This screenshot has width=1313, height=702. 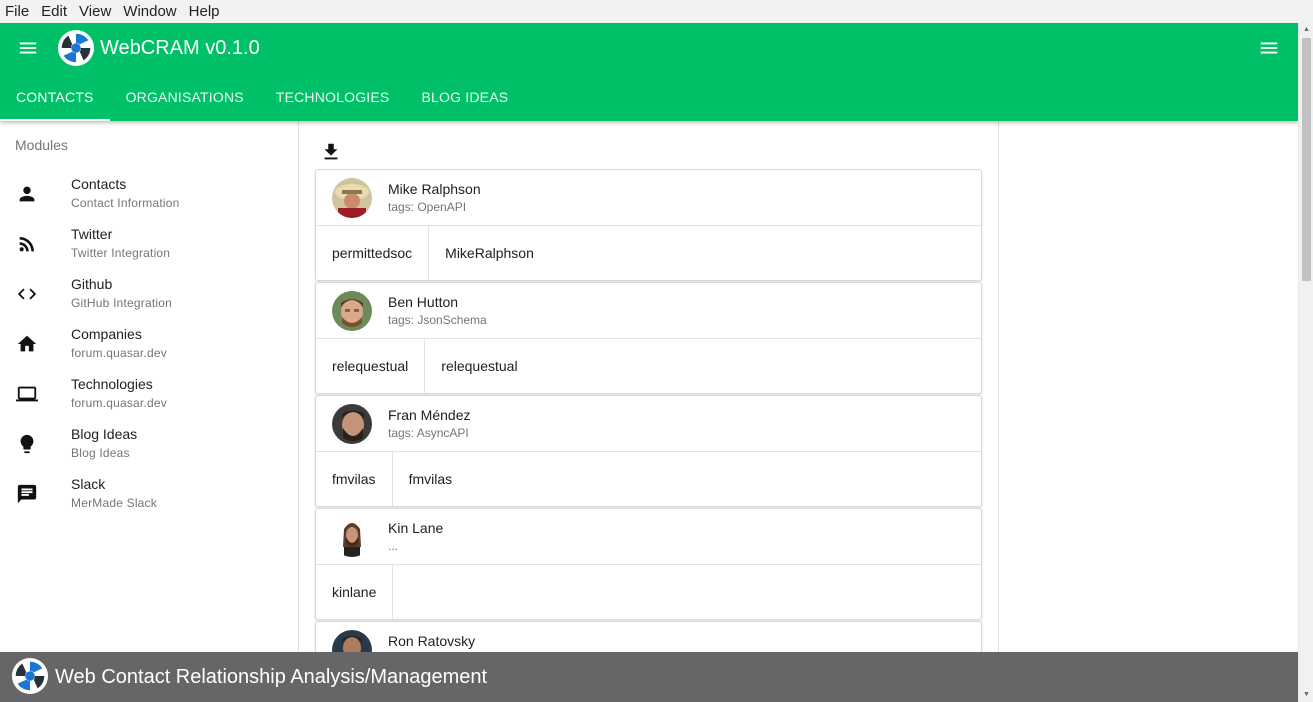 What do you see at coordinates (648, 424) in the screenshot?
I see `contact-card-header: Fran Méndez tags: AsyncAPI` at bounding box center [648, 424].